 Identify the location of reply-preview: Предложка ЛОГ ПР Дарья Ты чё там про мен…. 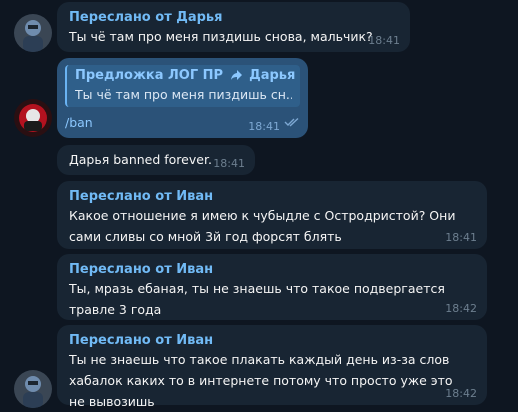
(182, 86).